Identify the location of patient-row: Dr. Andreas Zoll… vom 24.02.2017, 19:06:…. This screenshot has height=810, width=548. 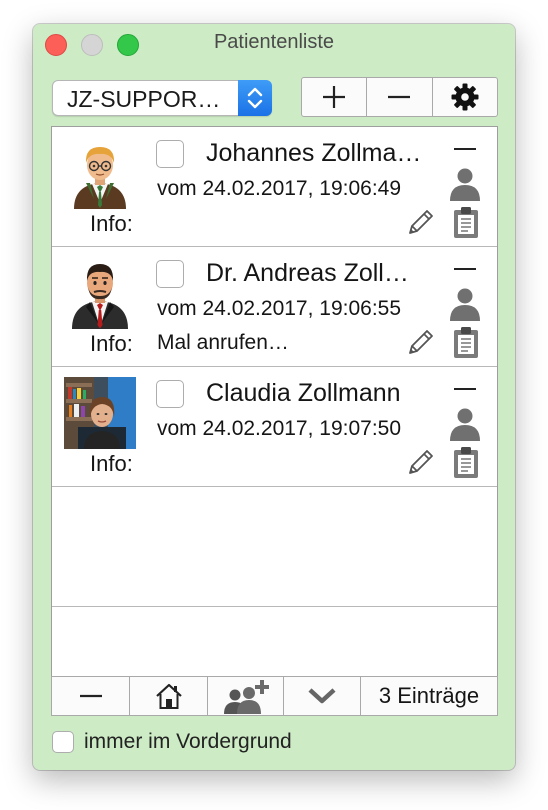
(274, 307).